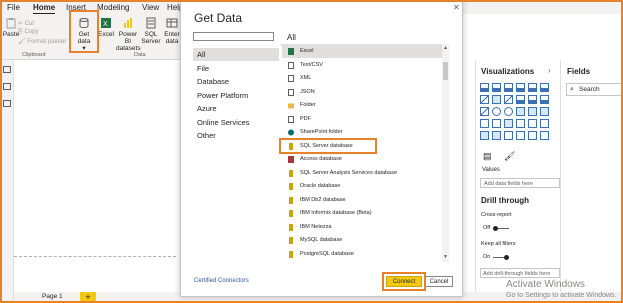  Describe the element at coordinates (308, 105) in the screenshot. I see `source-label: Folder` at that location.